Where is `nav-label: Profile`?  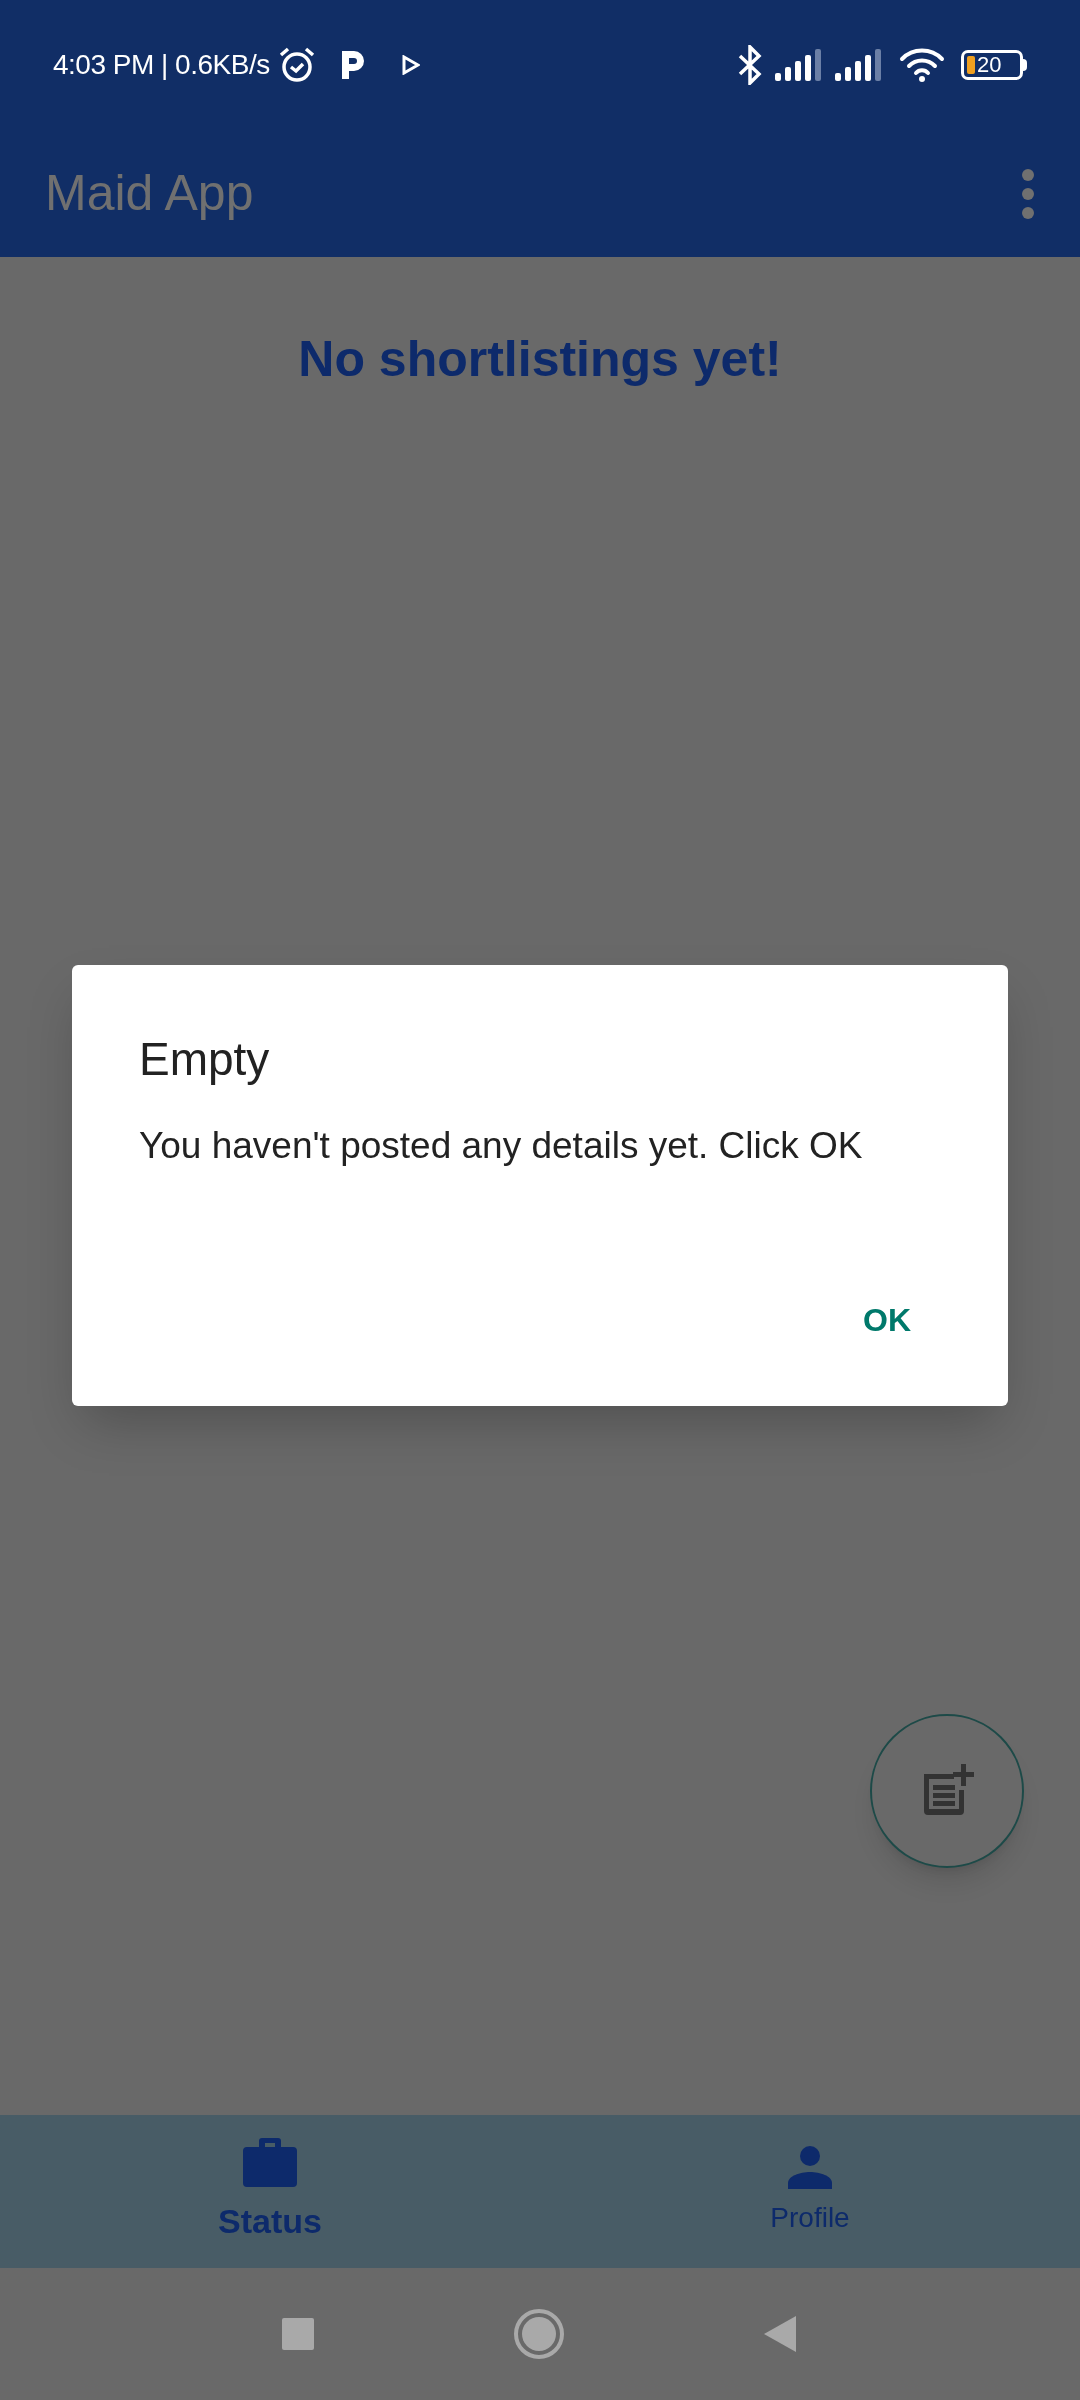 nav-label: Profile is located at coordinates (810, 2217).